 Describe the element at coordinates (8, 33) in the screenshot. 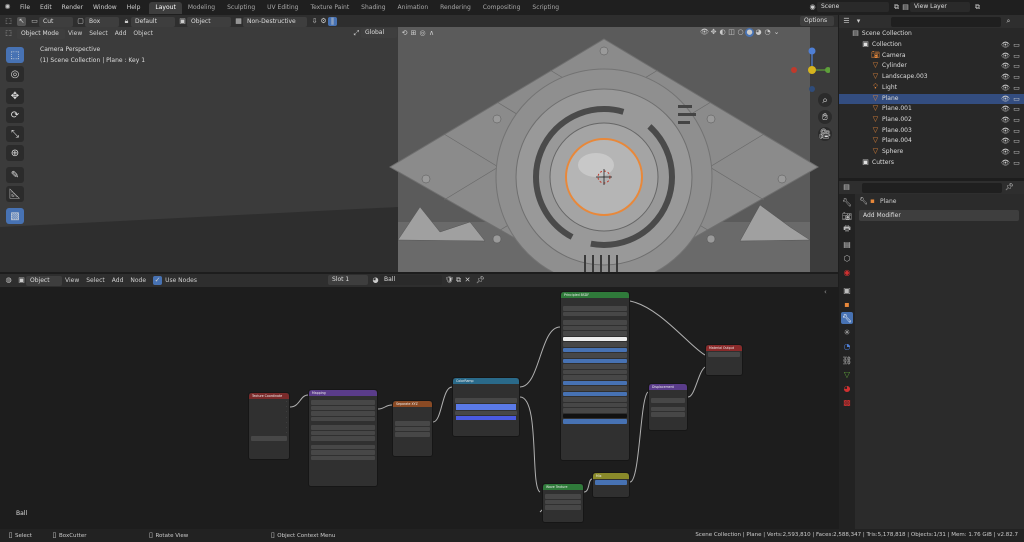

I see `viewport-editor-icon: ⬚` at that location.